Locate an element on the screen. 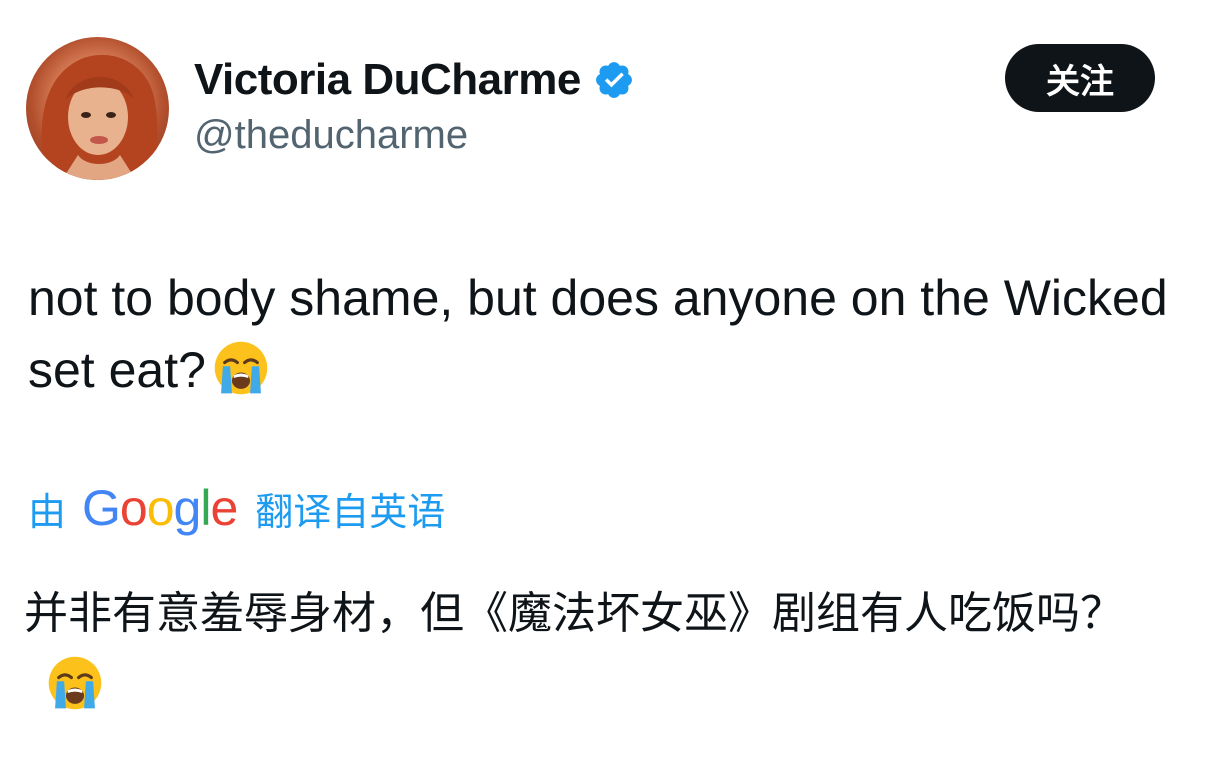 This screenshot has width=1206, height=762. translation-prefix: 由 is located at coordinates (47, 511).